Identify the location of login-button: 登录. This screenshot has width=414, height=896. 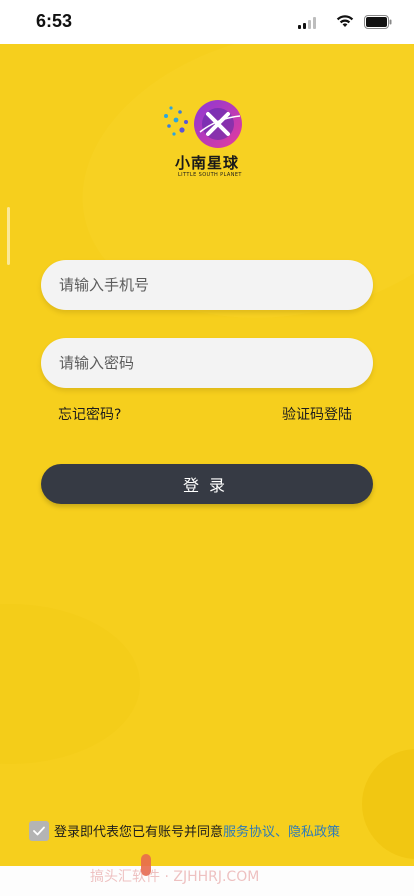
(207, 484).